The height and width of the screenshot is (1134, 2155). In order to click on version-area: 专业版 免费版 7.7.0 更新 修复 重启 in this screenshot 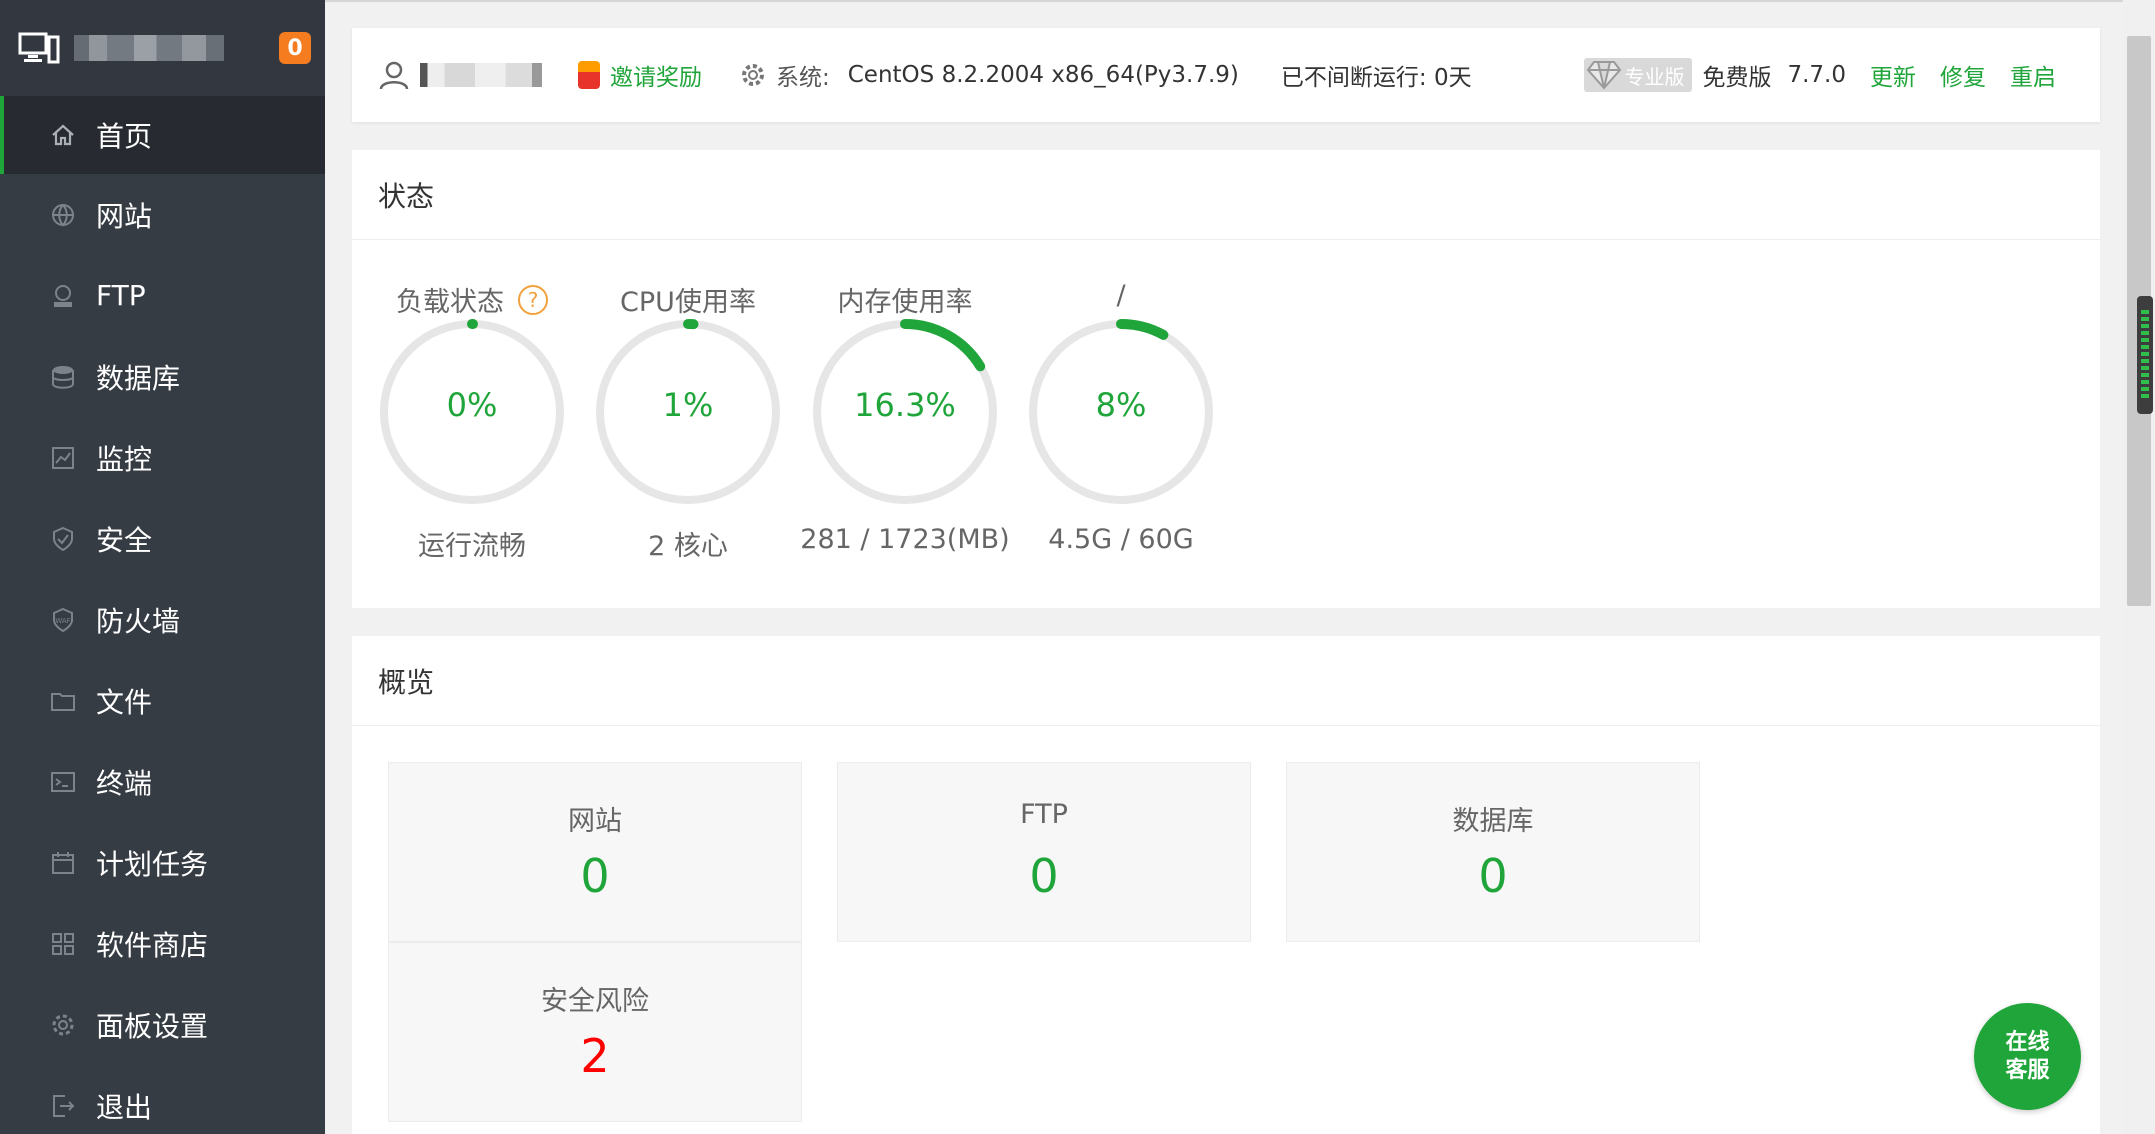, I will do `click(1820, 75)`.